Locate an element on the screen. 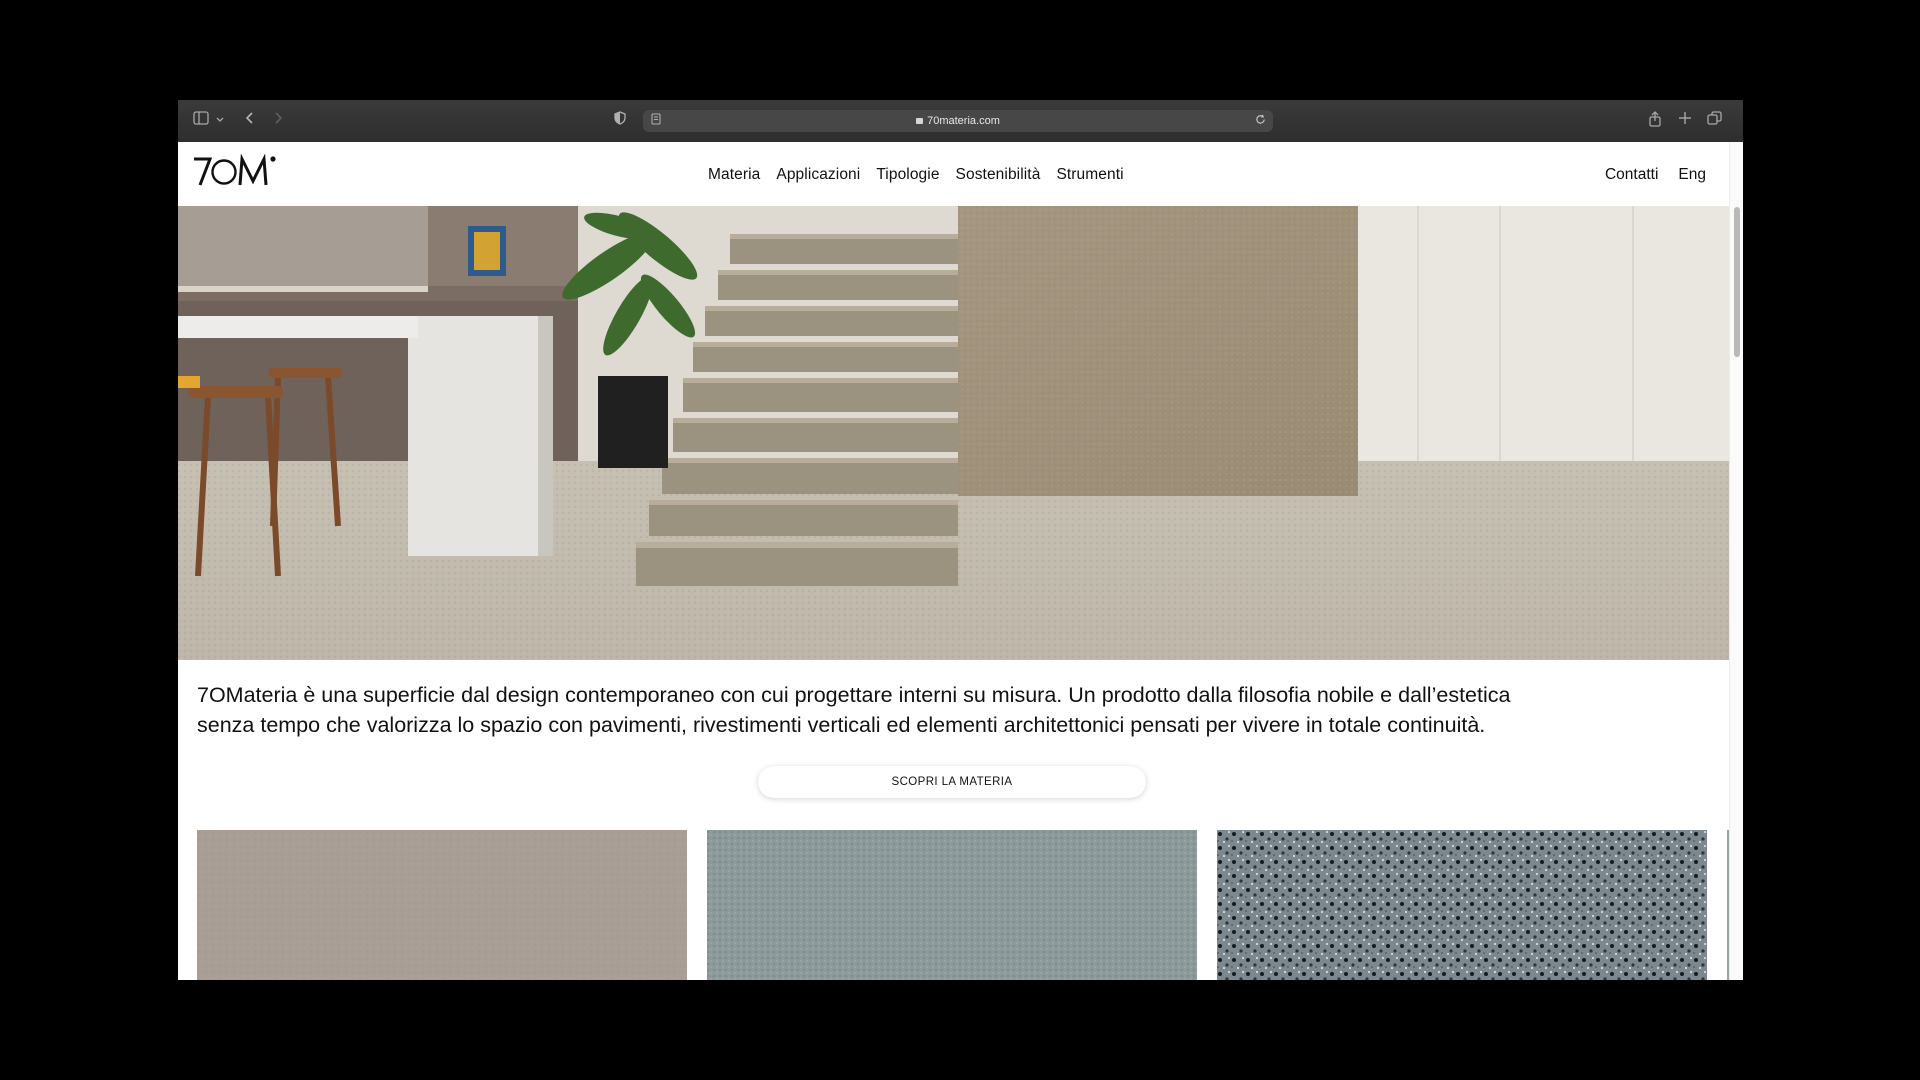 The width and height of the screenshot is (1920, 1080). shield-icon is located at coordinates (620, 121).